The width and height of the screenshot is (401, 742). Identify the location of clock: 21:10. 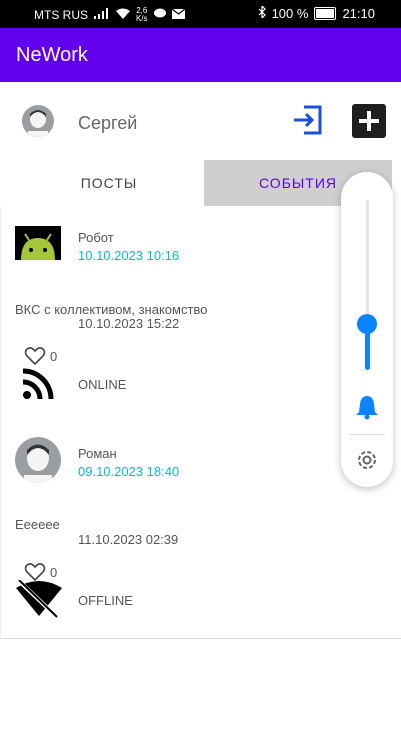
(358, 13).